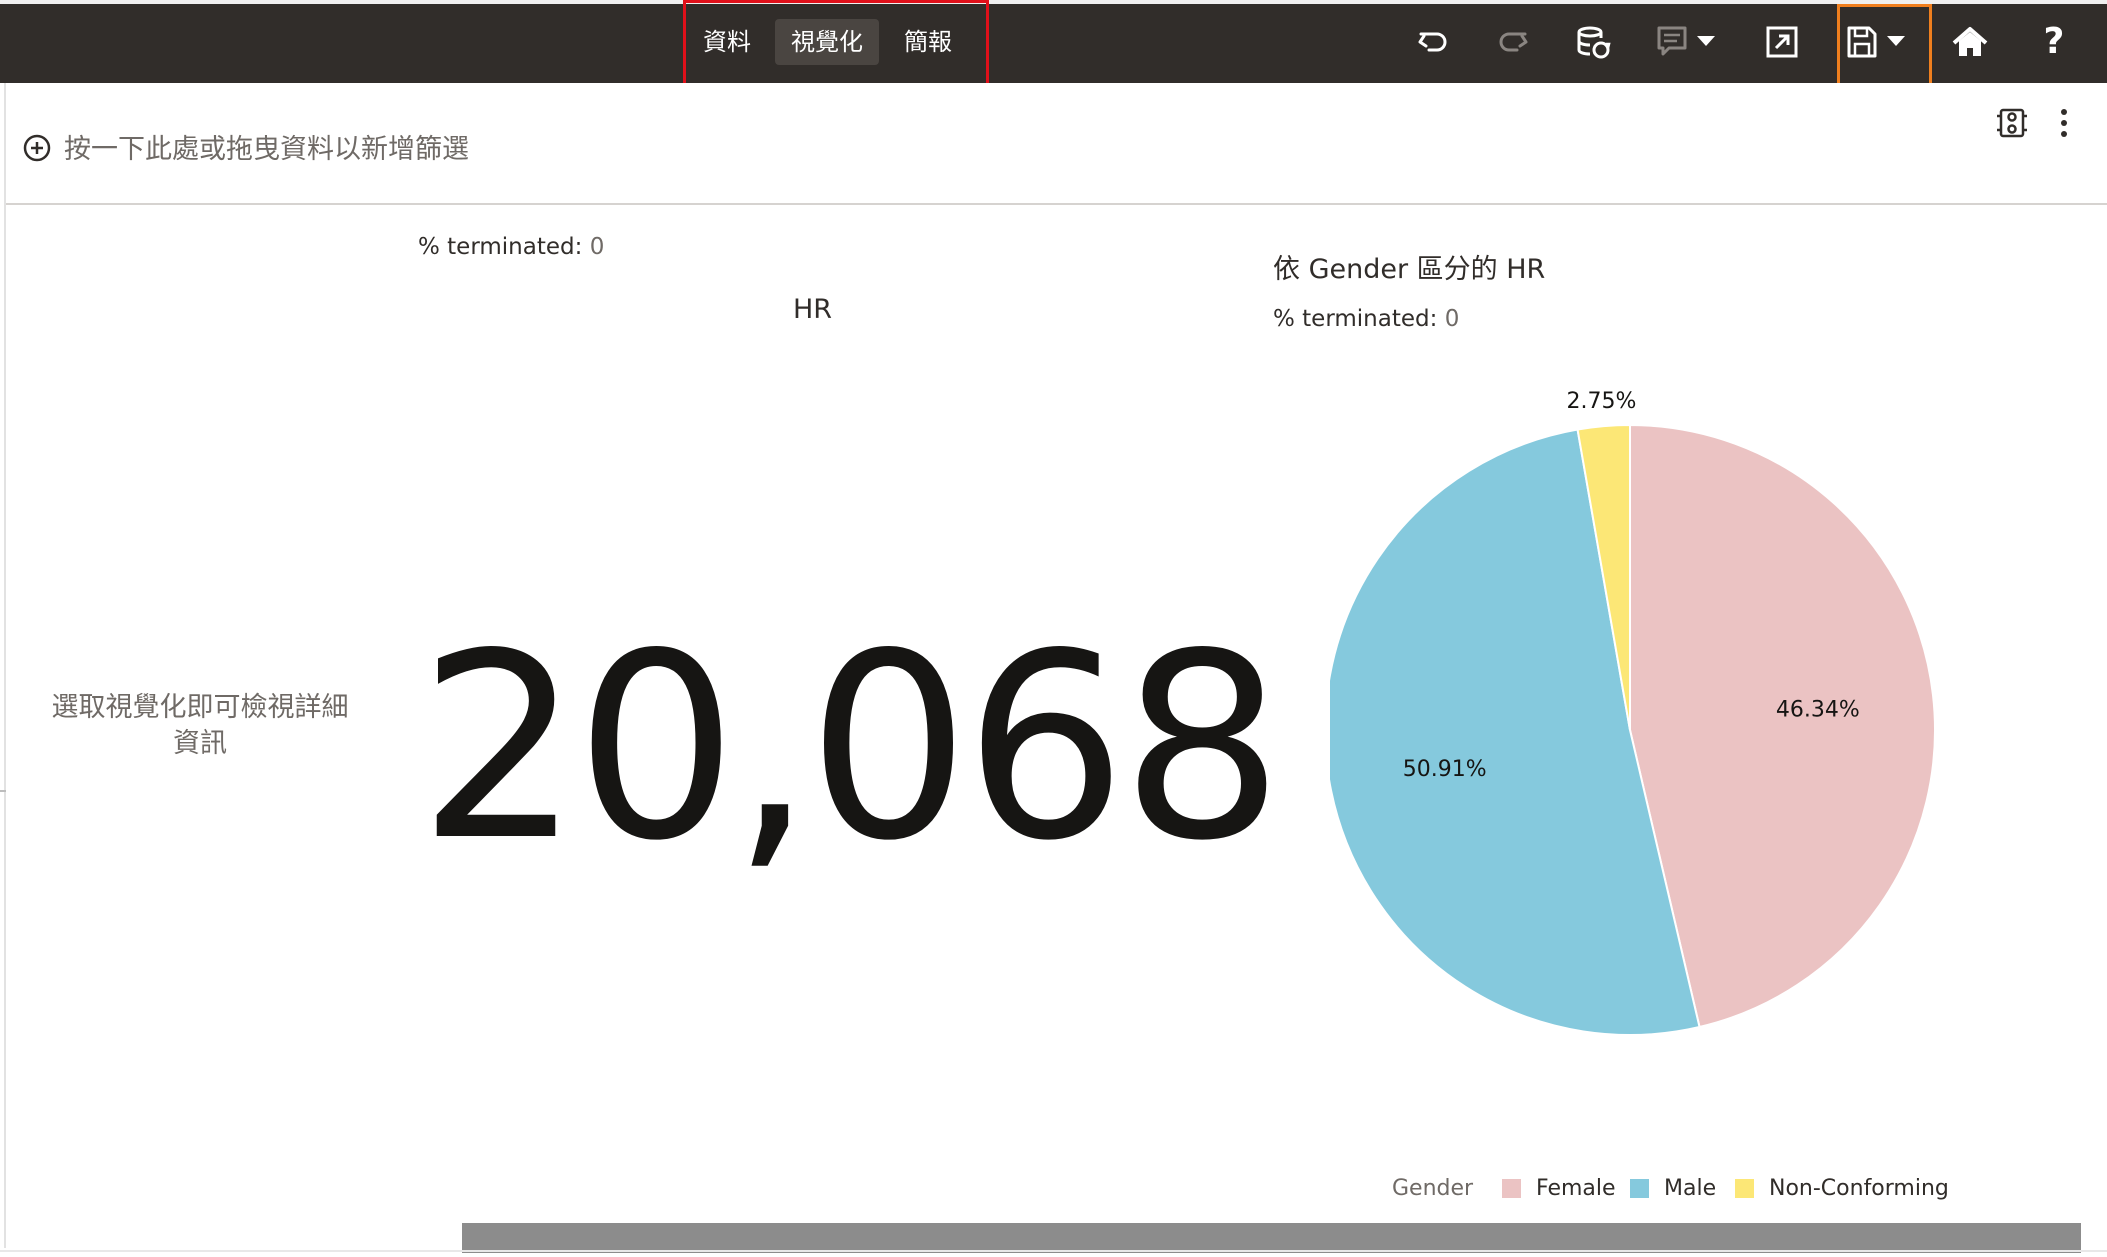 Image resolution: width=2107 pixels, height=1257 pixels. Describe the element at coordinates (200, 725) in the screenshot. I see `properties-hint: 選取視覺化即可檢視詳細資訊` at that location.